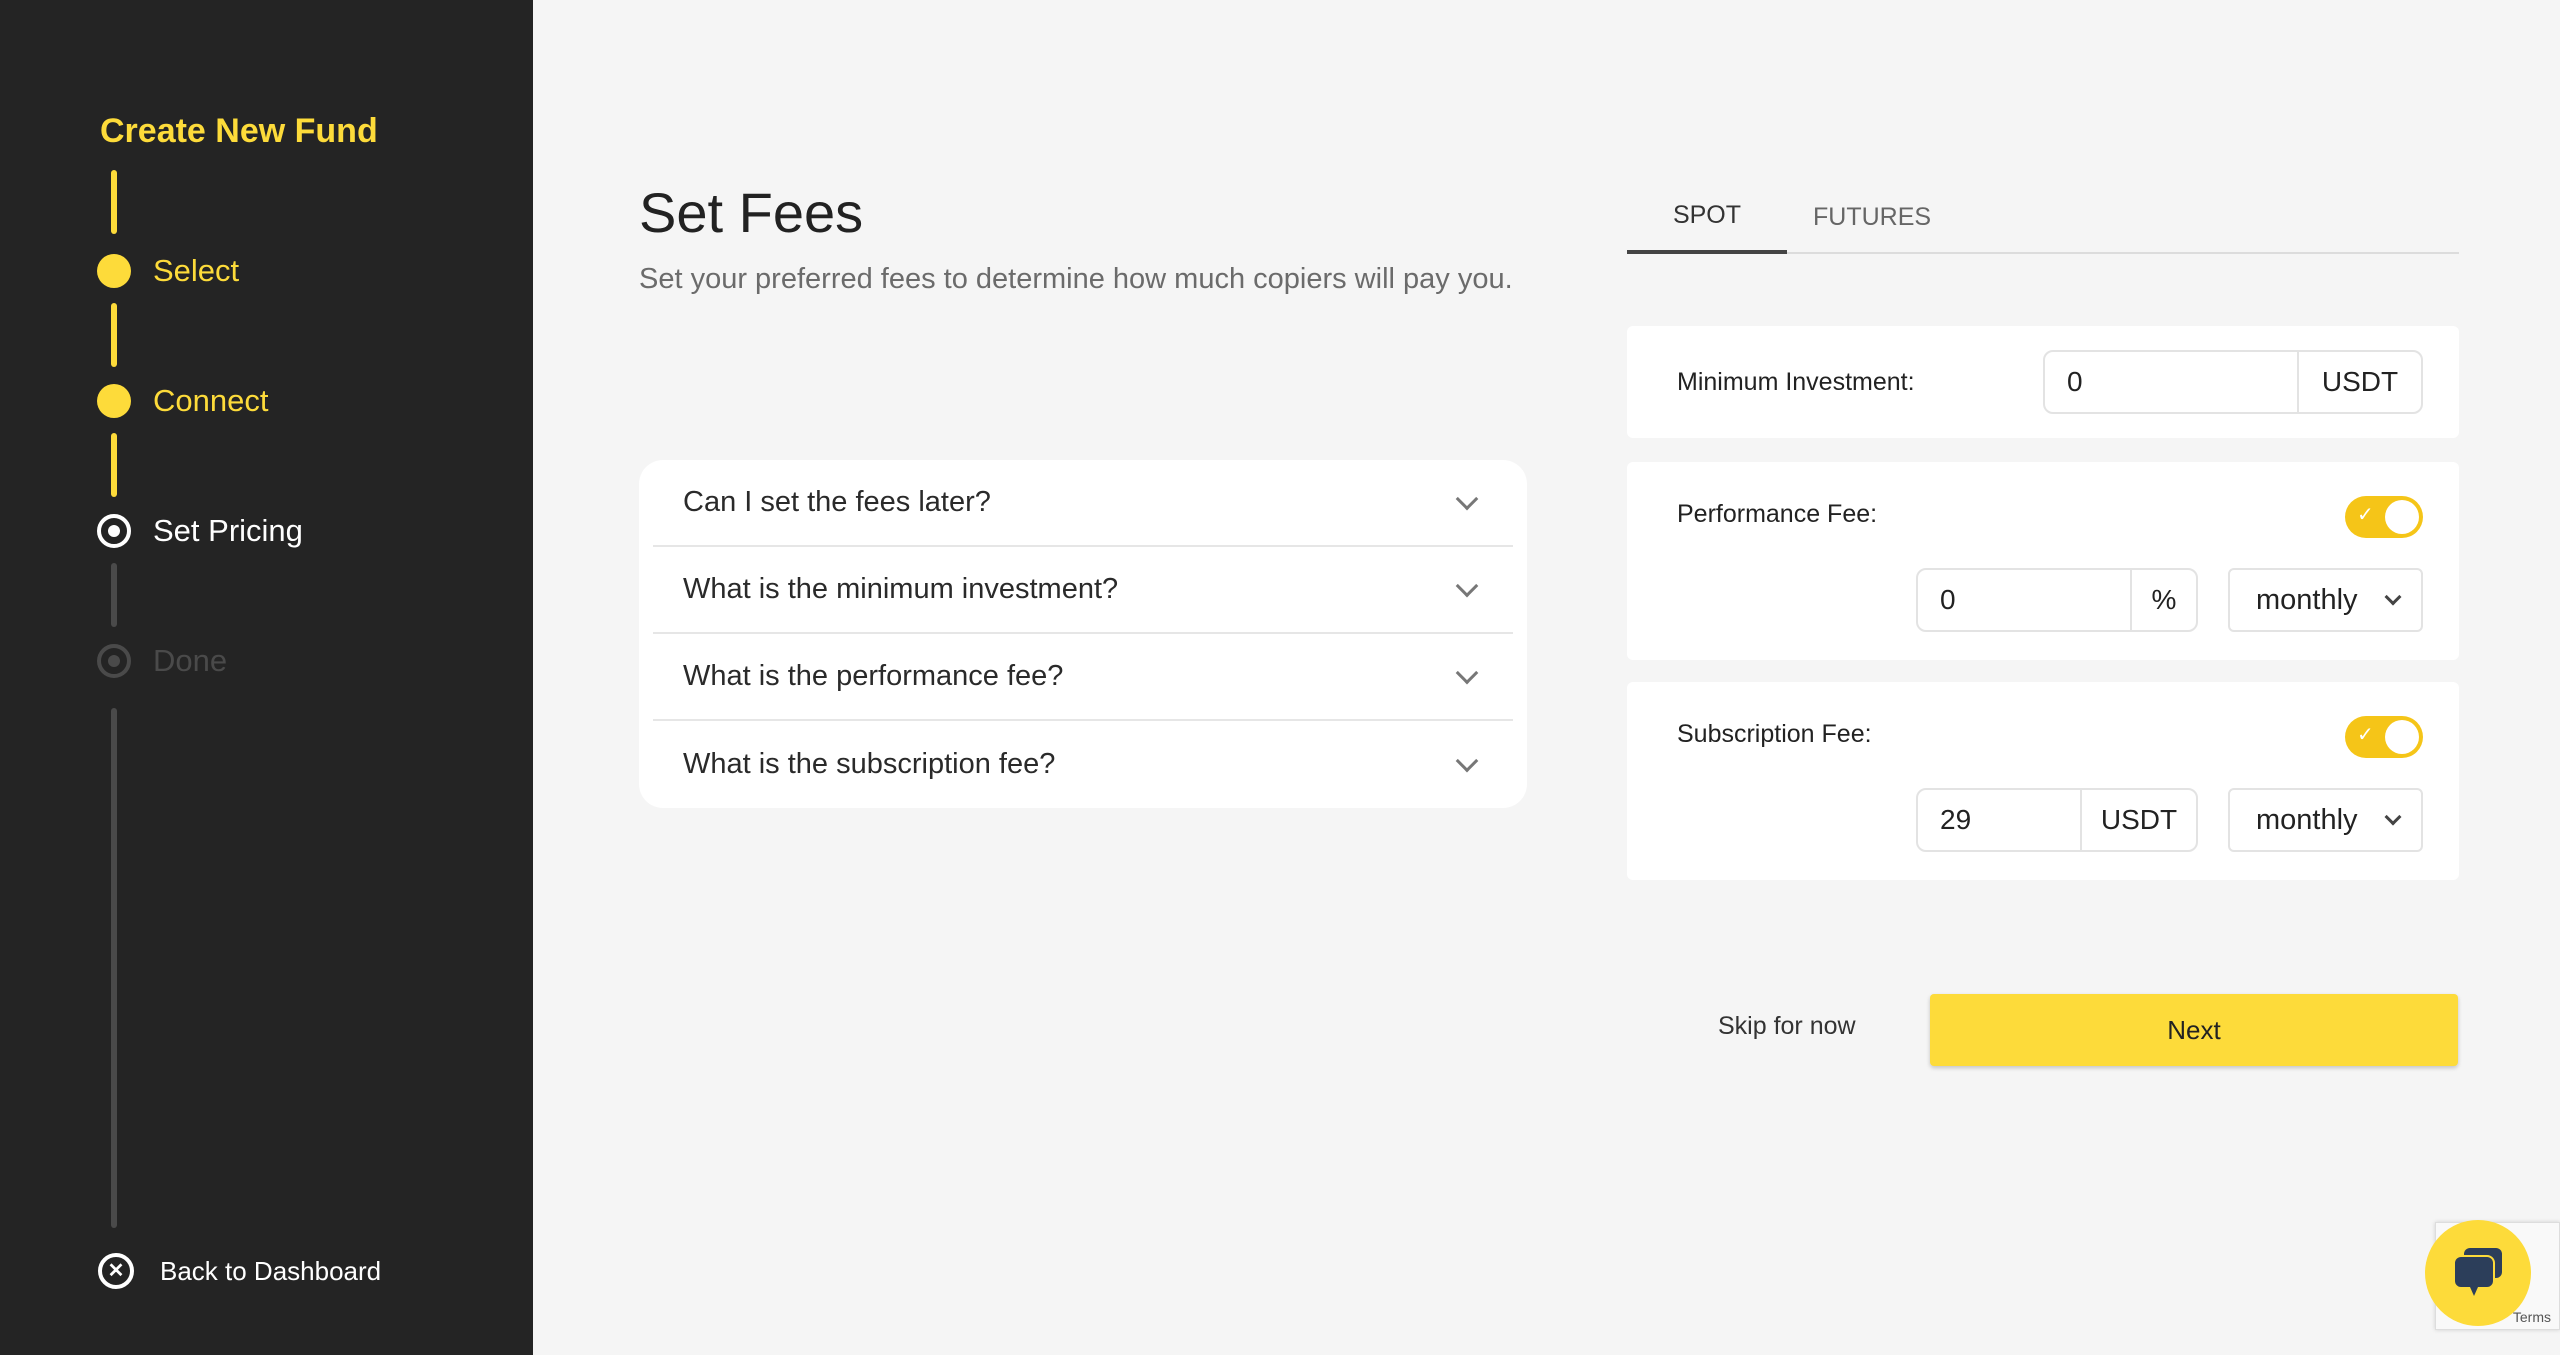  Describe the element at coordinates (2194, 1030) in the screenshot. I see `next-button: Next` at that location.